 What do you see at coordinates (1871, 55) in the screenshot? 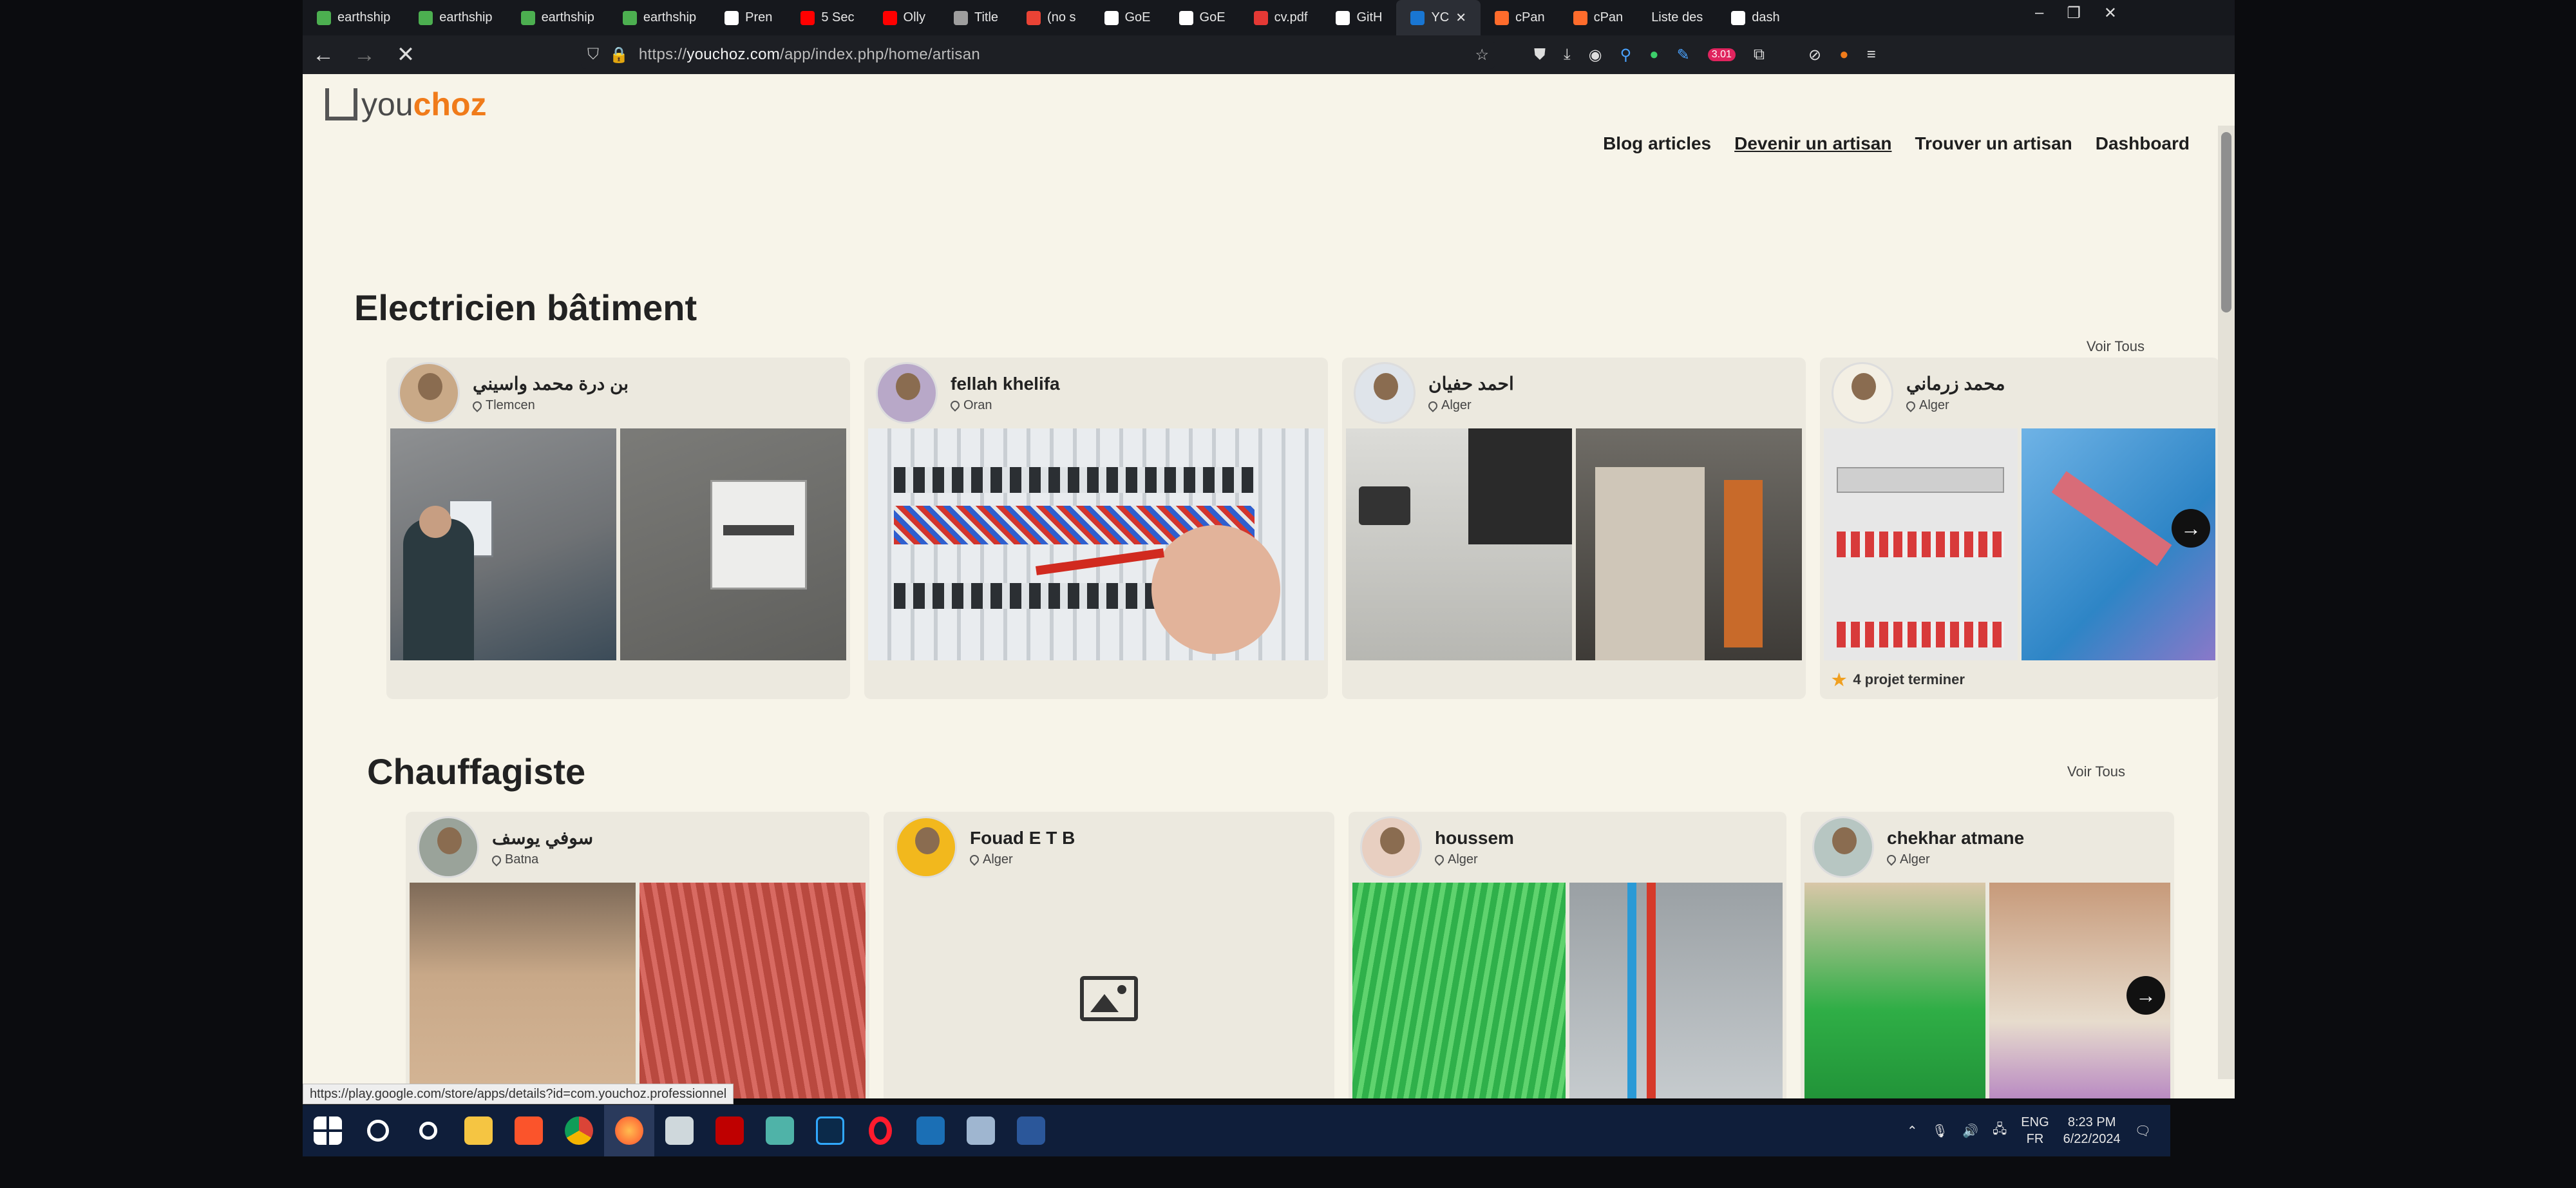
I see `menu-icon: ≡` at bounding box center [1871, 55].